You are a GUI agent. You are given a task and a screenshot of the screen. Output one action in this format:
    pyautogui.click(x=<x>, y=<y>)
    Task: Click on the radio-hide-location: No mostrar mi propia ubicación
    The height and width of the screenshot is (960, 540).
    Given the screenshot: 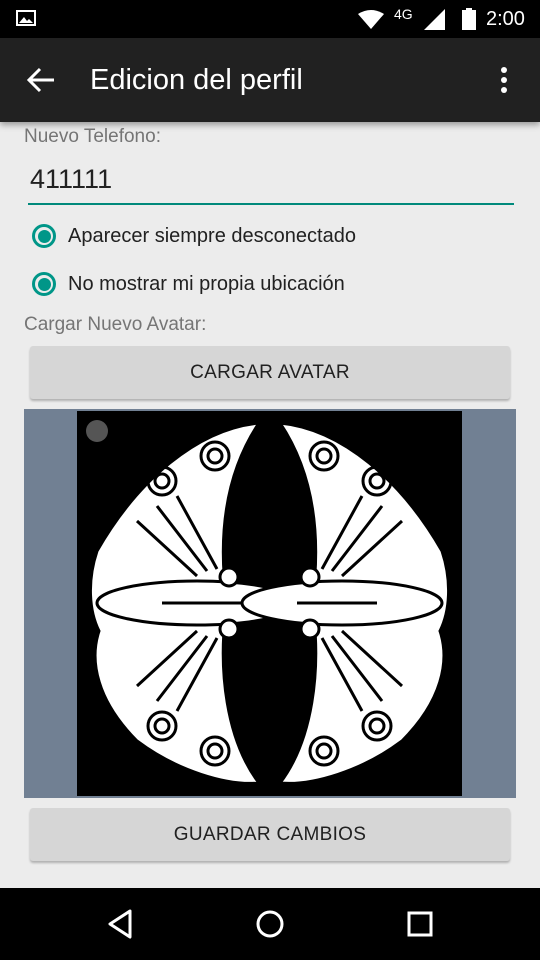 What is the action you would take?
    pyautogui.click(x=188, y=284)
    